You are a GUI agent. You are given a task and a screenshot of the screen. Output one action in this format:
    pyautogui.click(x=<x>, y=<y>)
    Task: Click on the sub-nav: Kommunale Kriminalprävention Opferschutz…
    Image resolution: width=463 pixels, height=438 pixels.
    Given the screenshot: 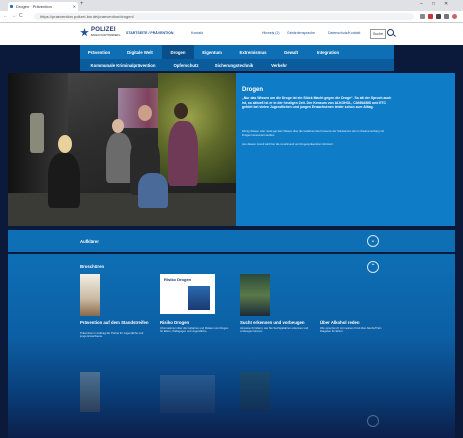 What is the action you would take?
    pyautogui.click(x=237, y=65)
    